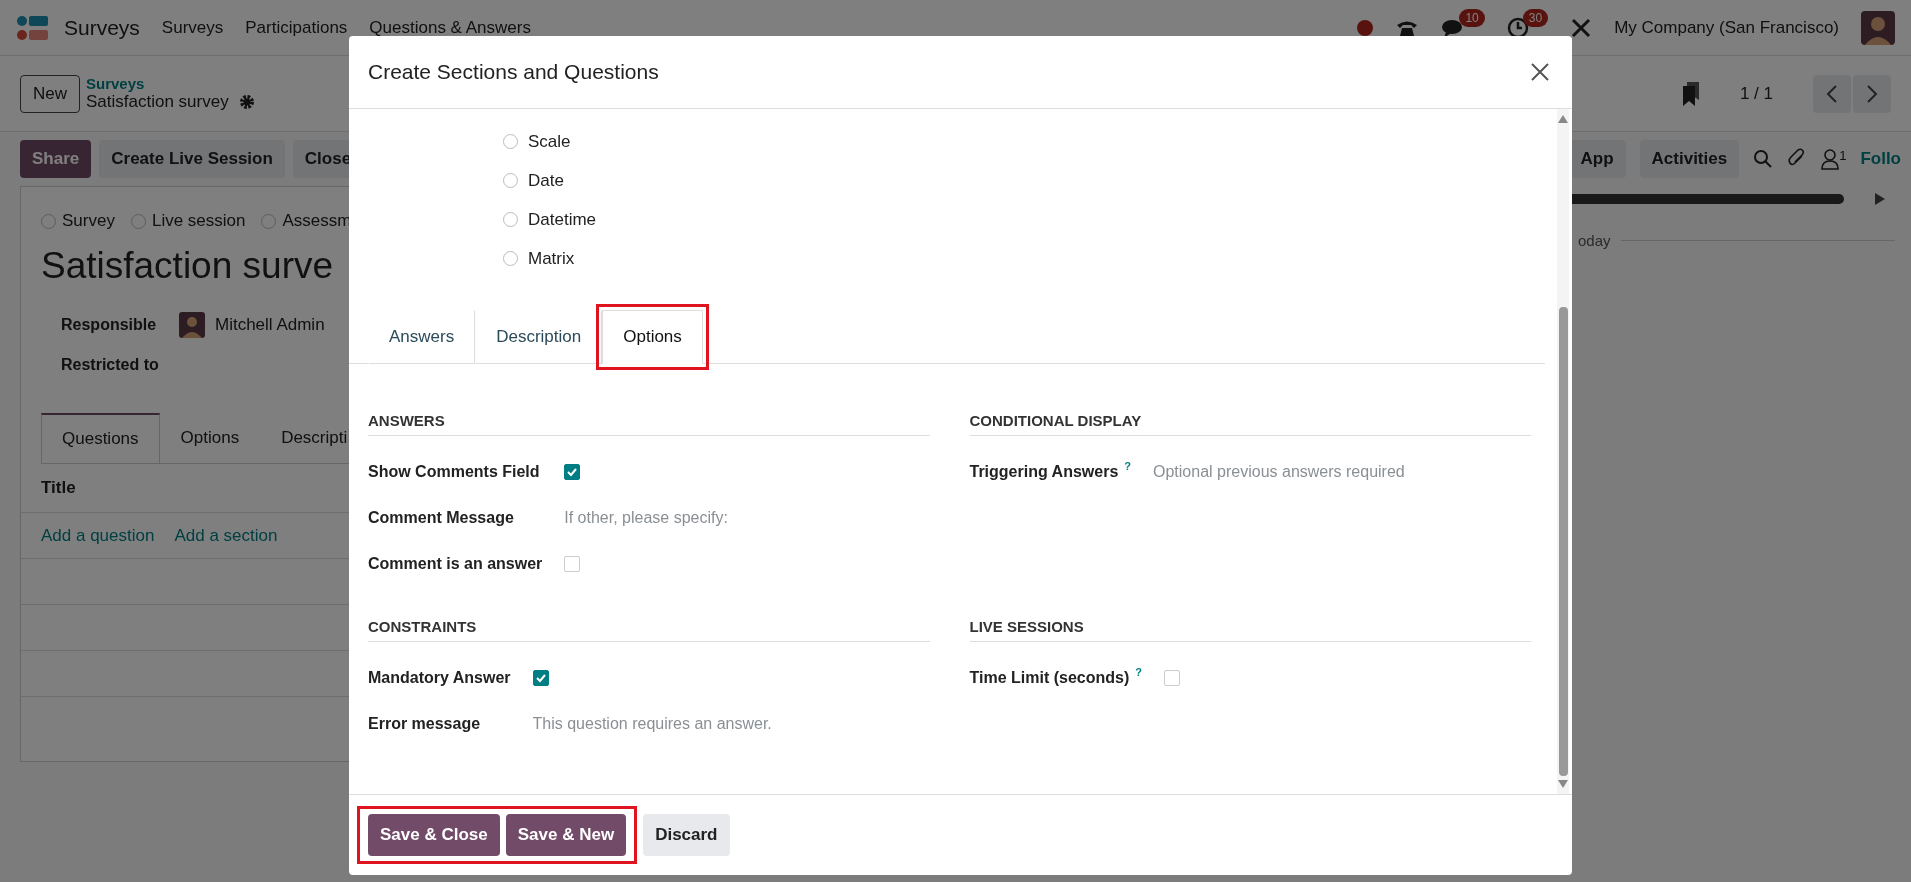 This screenshot has width=1911, height=882. I want to click on text-field: This question requires an answer., so click(731, 724).